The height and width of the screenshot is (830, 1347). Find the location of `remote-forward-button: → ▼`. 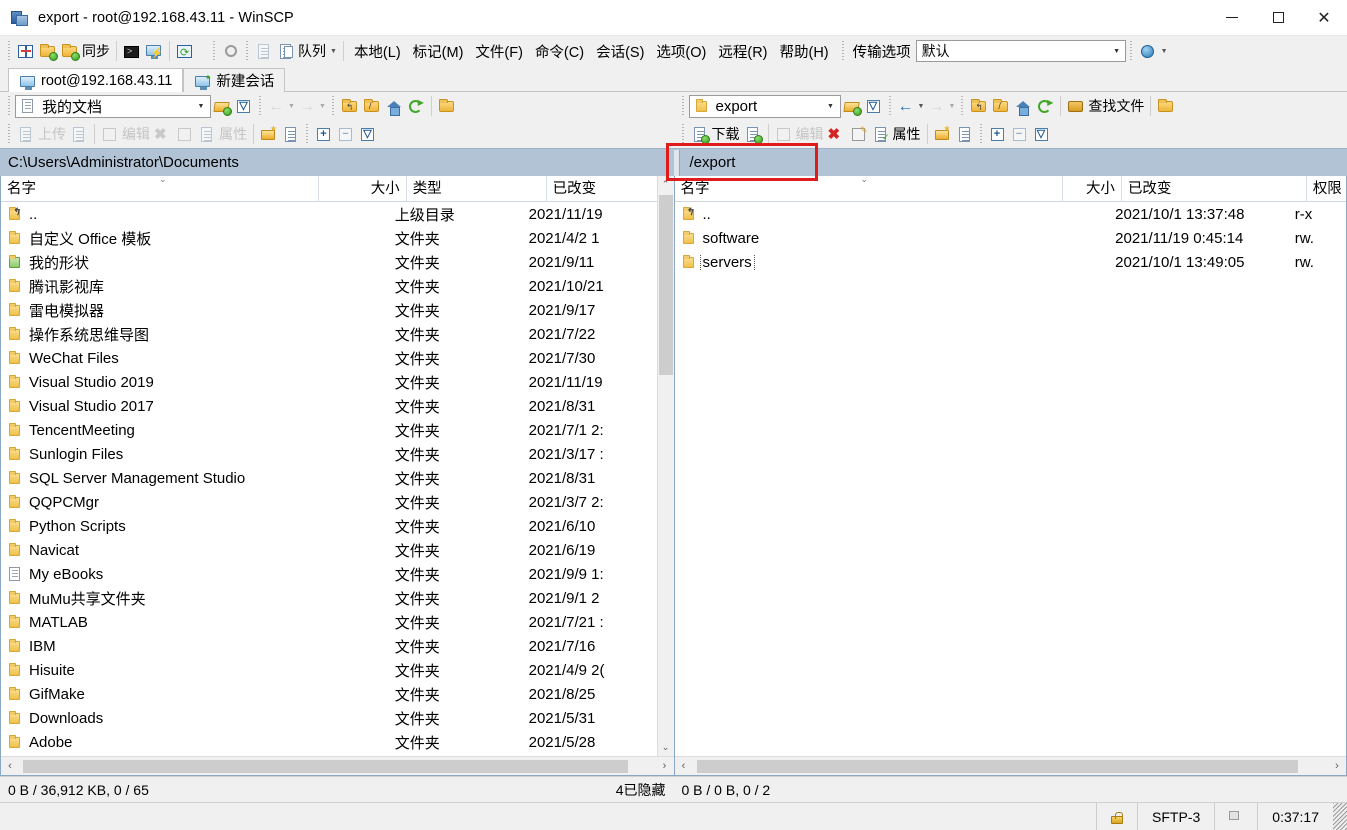

remote-forward-button: → ▼ is located at coordinates (941, 106).